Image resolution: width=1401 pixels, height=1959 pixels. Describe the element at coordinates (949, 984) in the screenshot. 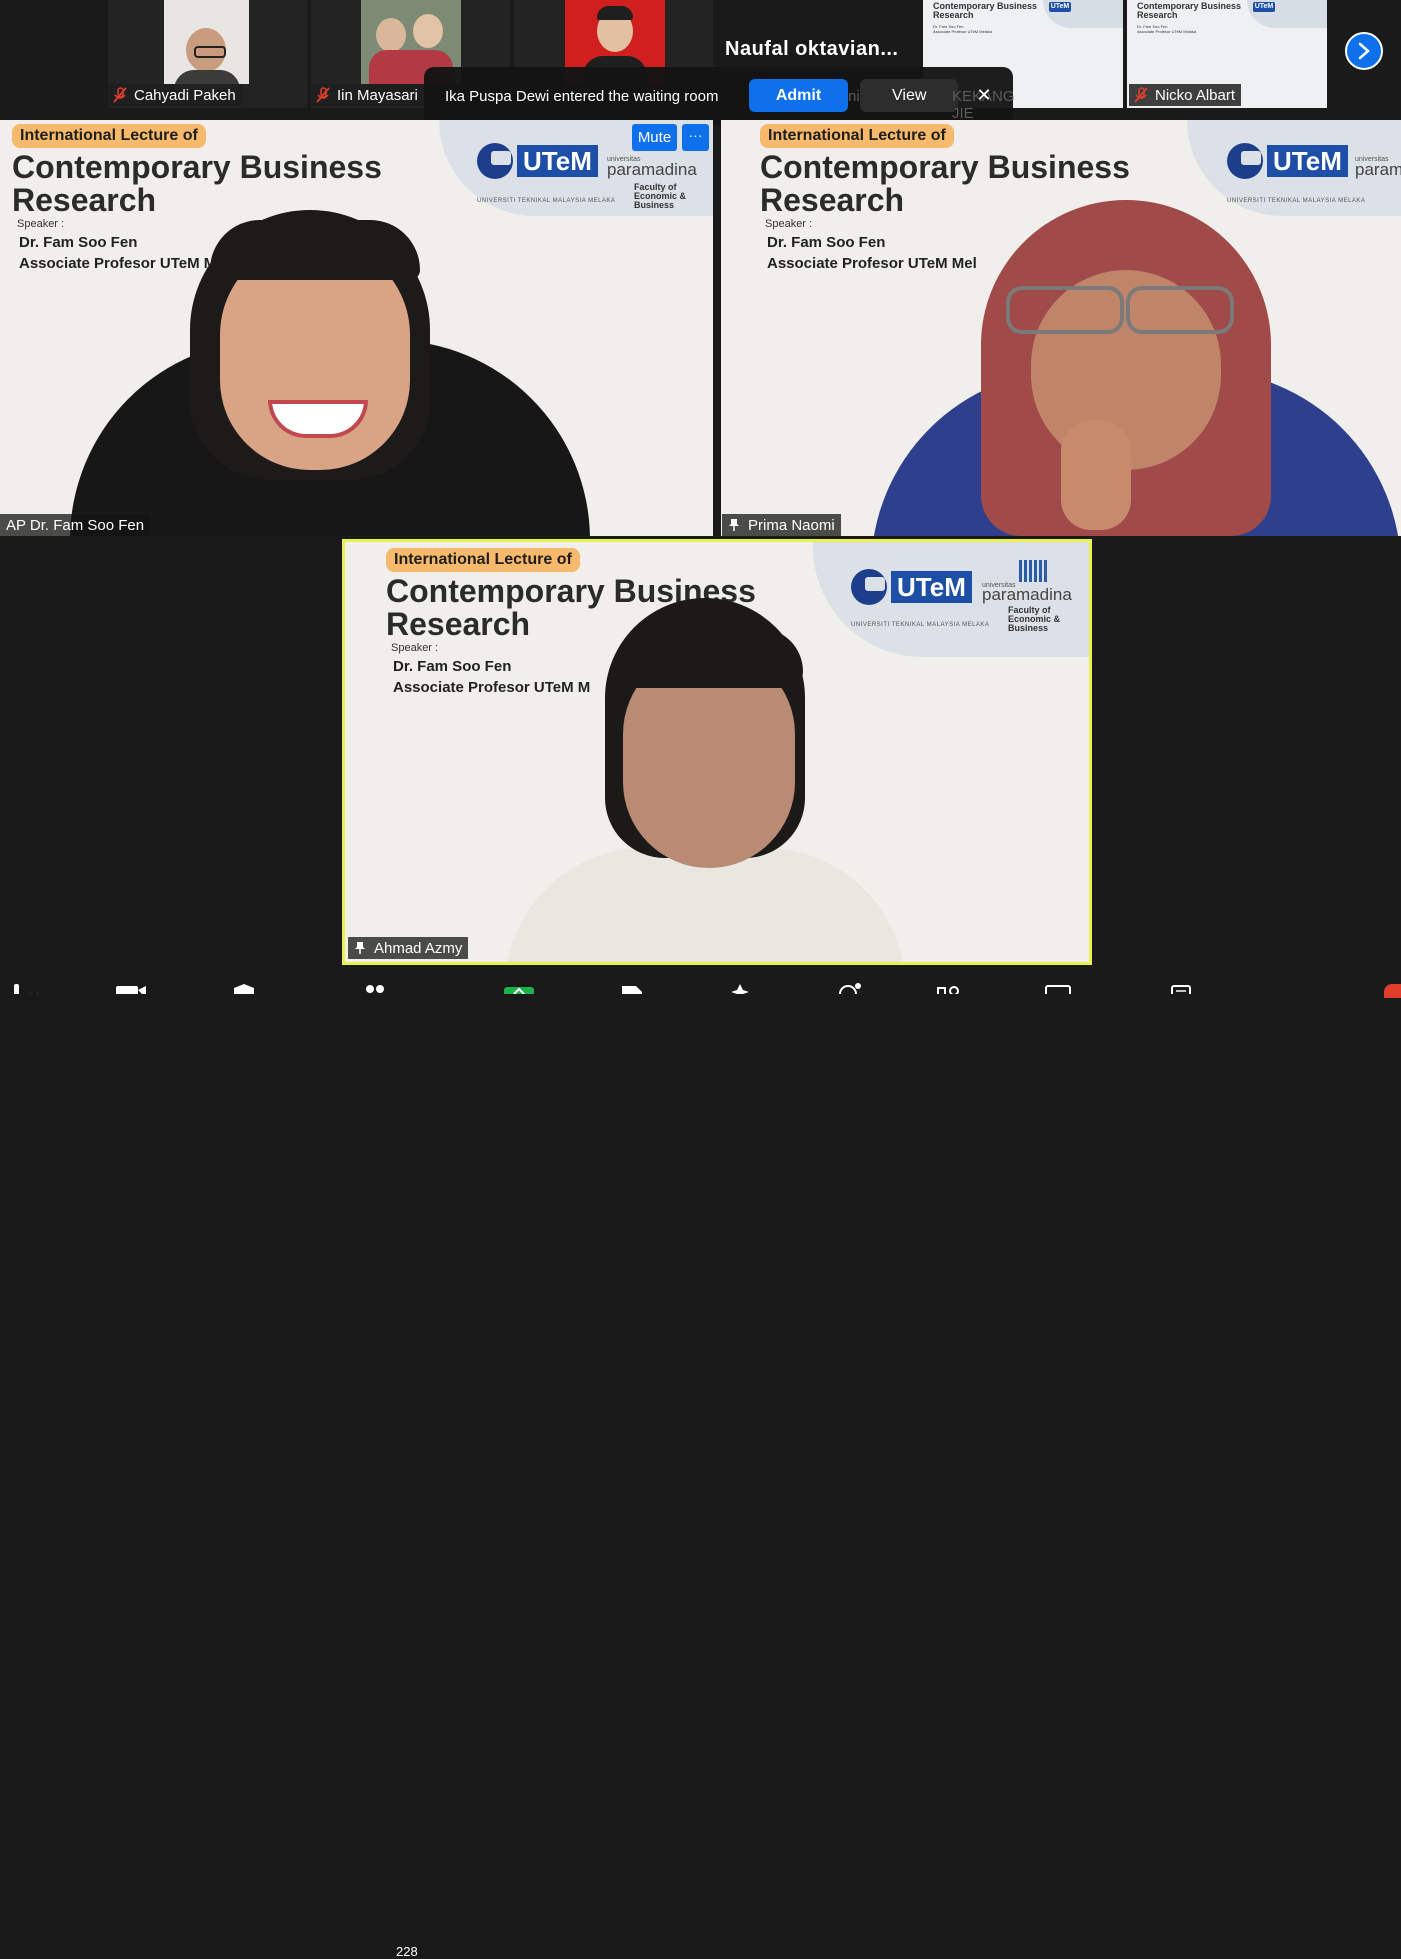

I see `apps-icon` at that location.